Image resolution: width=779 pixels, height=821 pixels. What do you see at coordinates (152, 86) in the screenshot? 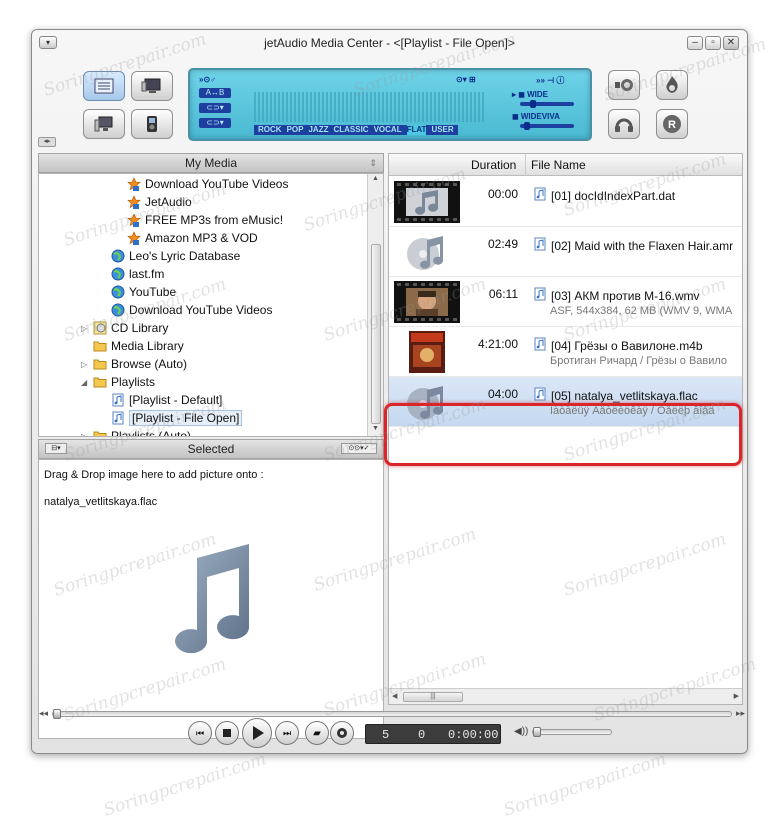
I see `video-mode-button` at bounding box center [152, 86].